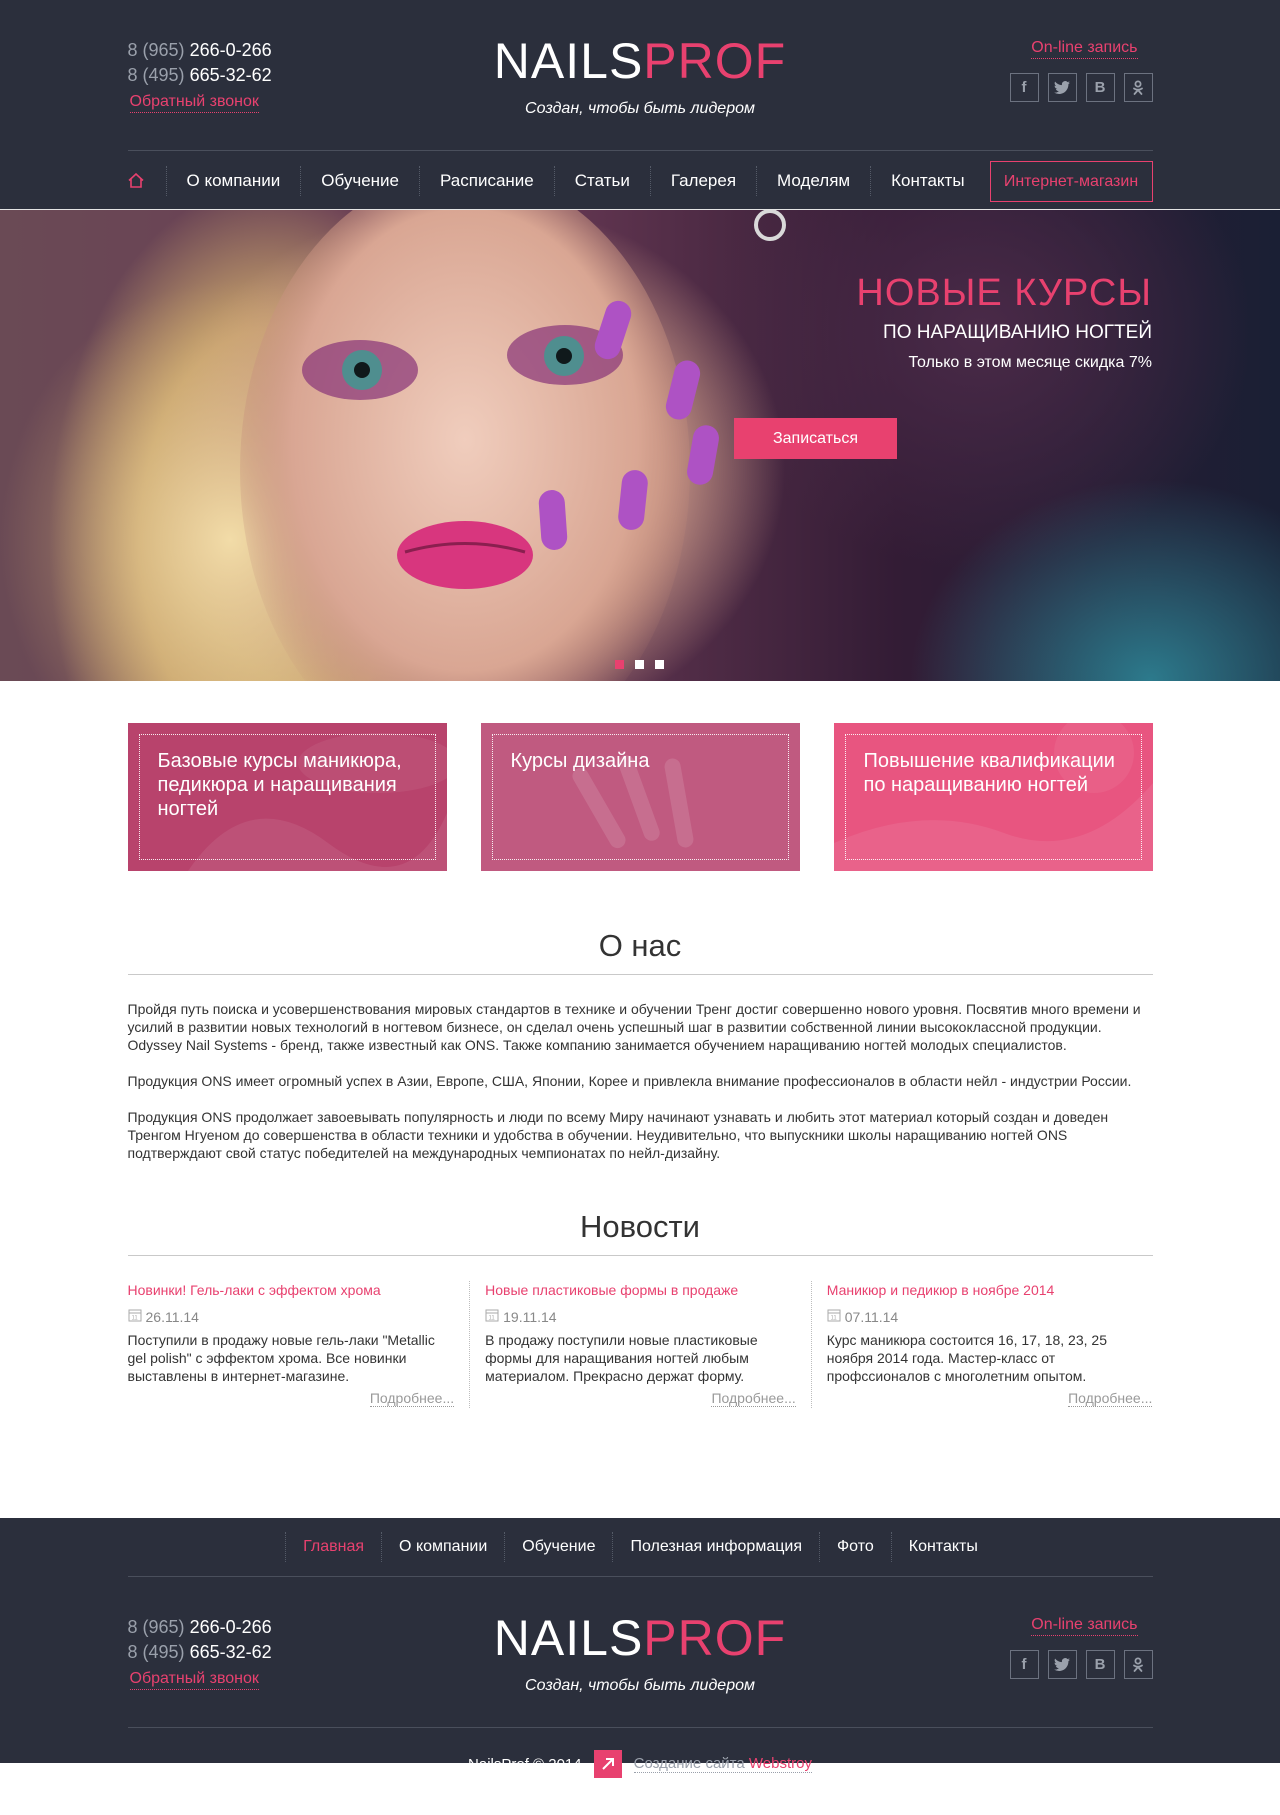 The height and width of the screenshot is (1815, 1280). What do you see at coordinates (927, 180) in the screenshot?
I see `nav-item-contacts: Контакты` at bounding box center [927, 180].